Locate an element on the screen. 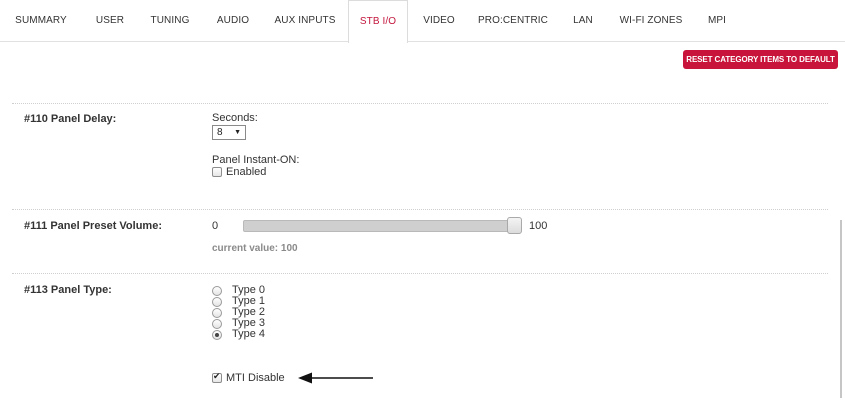 The width and height of the screenshot is (845, 413). tab-wifi-zones: WI-FI ZONES is located at coordinates (651, 21).